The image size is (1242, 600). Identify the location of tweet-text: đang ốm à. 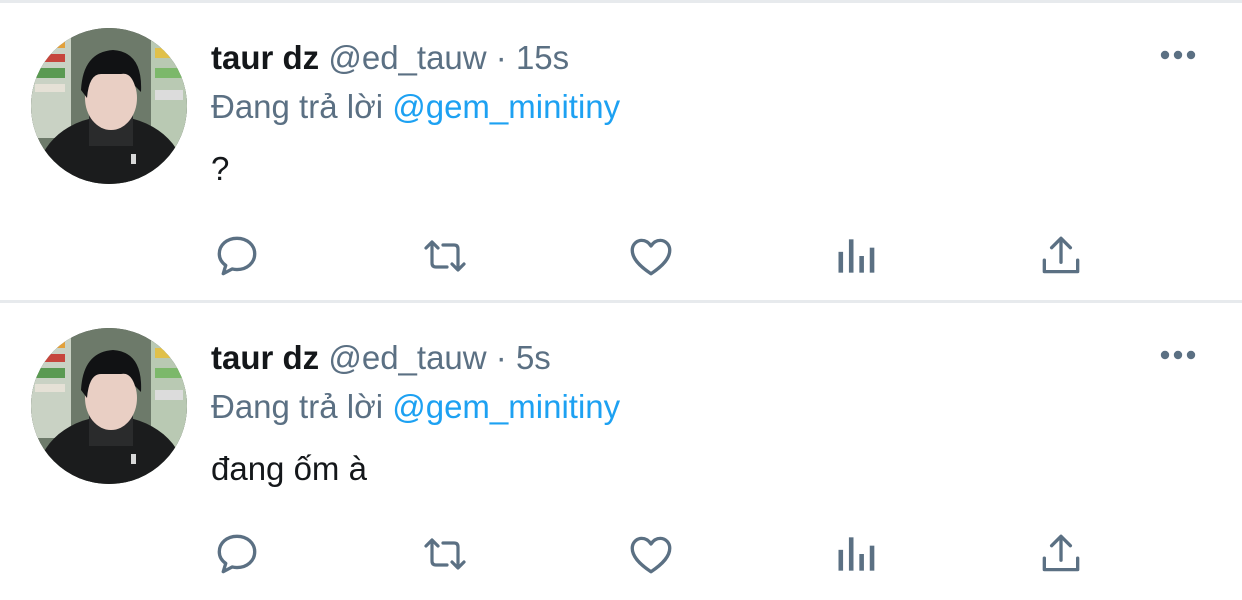
(289, 468).